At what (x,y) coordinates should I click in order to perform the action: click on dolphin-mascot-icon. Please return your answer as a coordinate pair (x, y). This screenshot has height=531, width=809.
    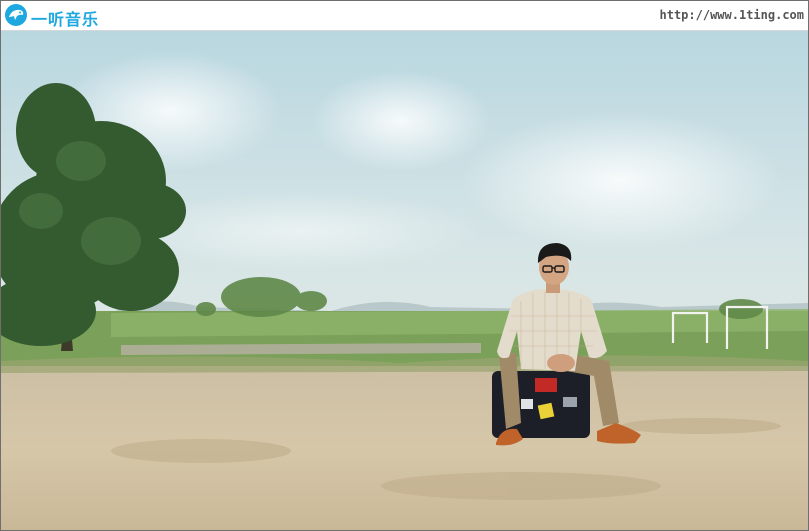
    Looking at the image, I should click on (16, 17).